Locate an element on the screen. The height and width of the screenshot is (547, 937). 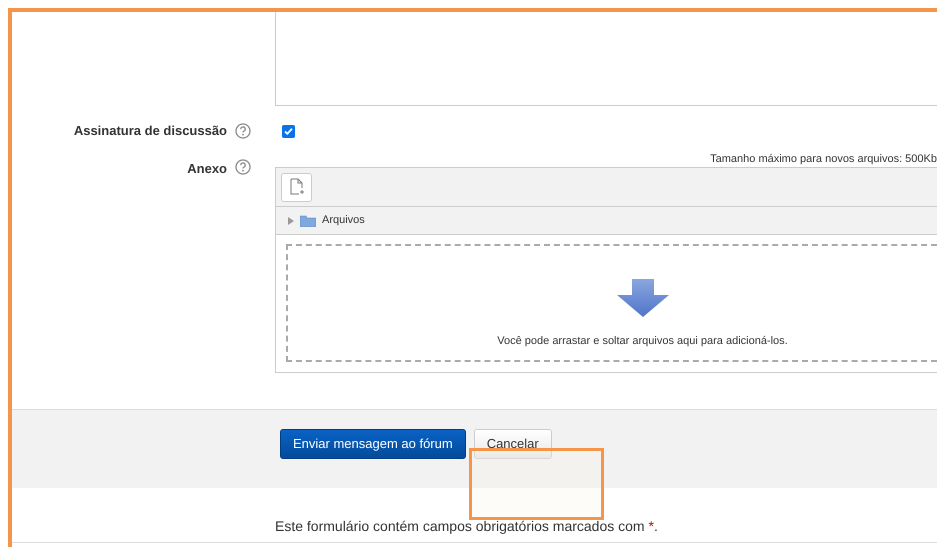
message-textarea is located at coordinates (606, 58).